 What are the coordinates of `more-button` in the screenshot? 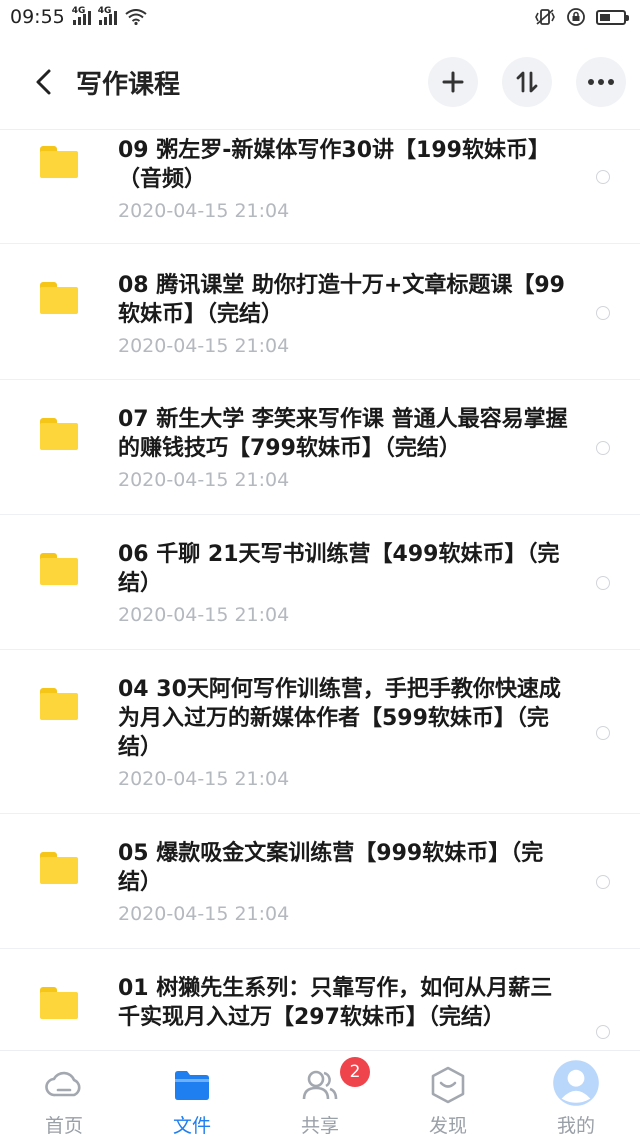 It's located at (601, 82).